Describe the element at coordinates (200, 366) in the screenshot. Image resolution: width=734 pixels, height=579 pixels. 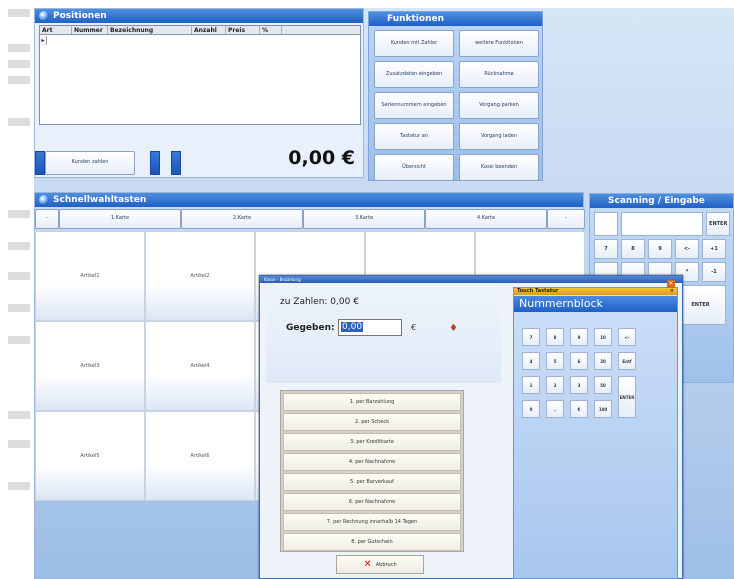
I see `article-button: Artikel4` at that location.